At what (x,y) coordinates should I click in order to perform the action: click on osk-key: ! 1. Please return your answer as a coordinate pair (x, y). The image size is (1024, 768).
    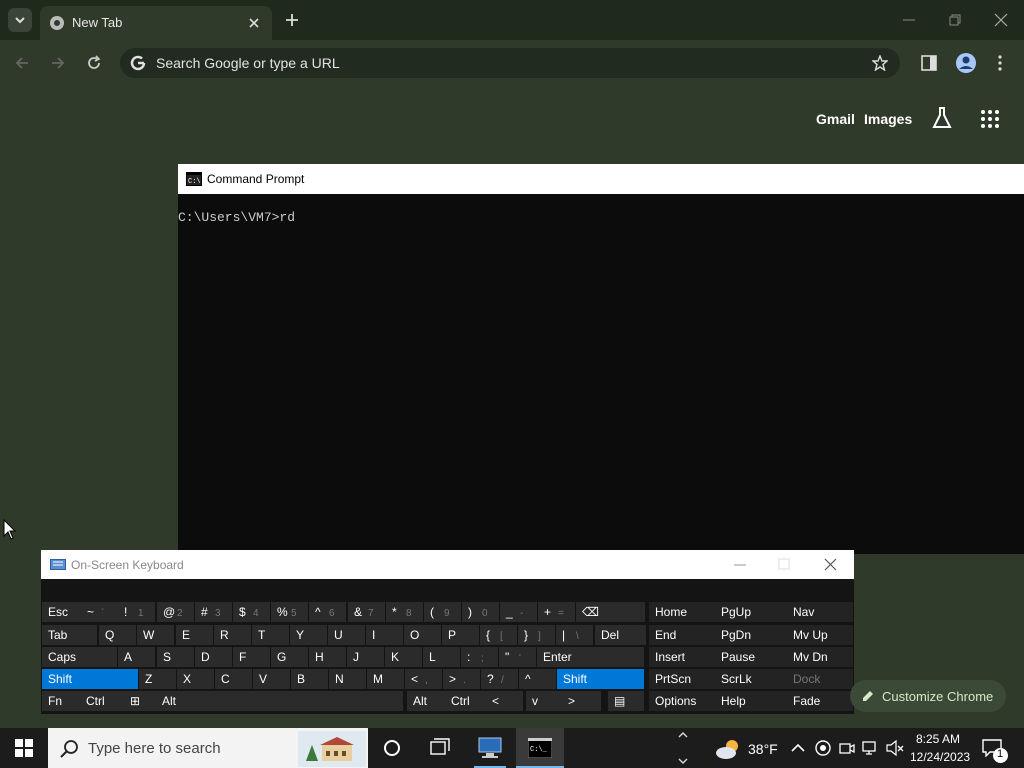
    Looking at the image, I should click on (136, 612).